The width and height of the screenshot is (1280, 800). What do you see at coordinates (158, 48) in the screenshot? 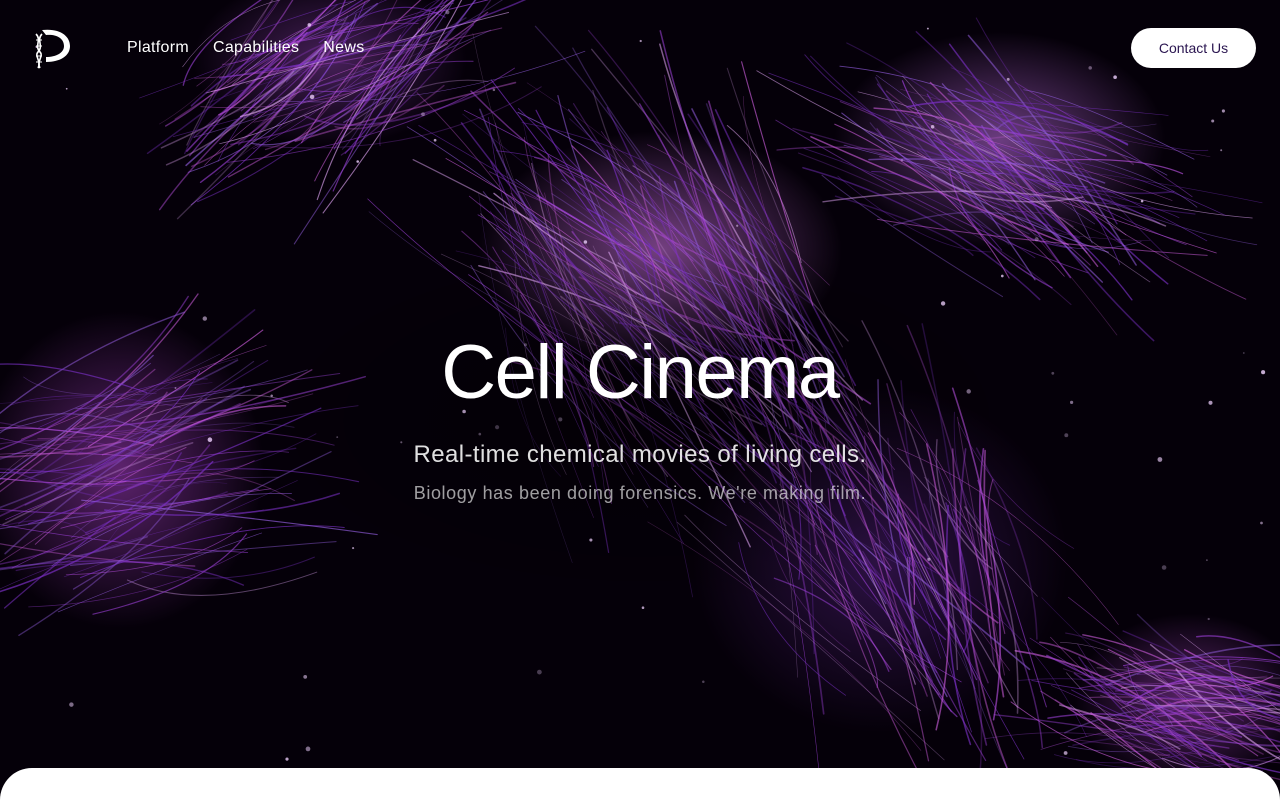
I see `nav-link-platform: Platform` at bounding box center [158, 48].